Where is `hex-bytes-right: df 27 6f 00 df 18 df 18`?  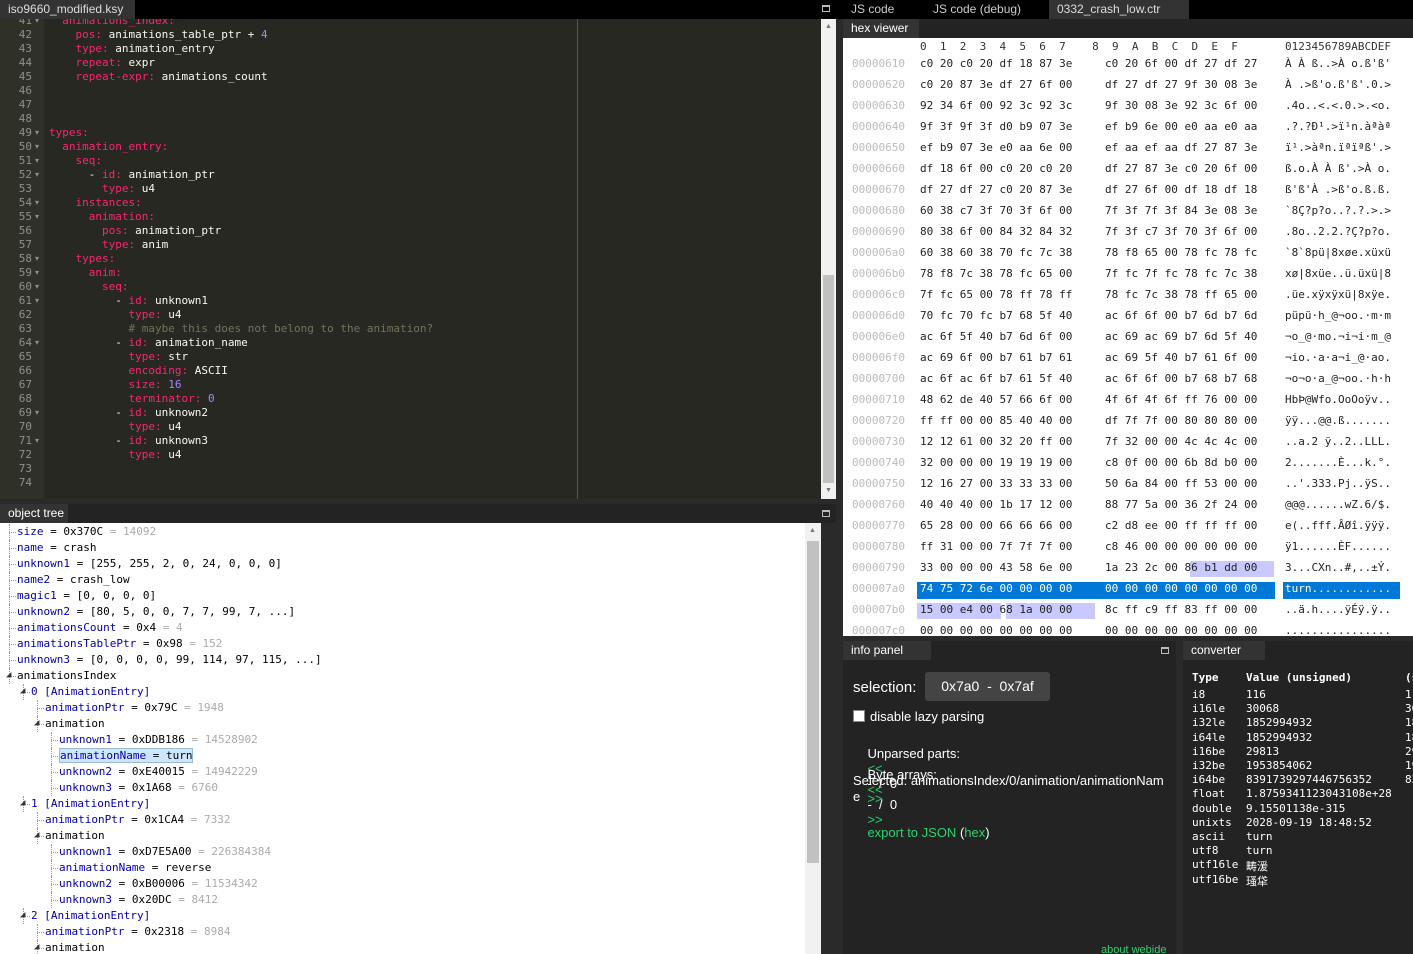 hex-bytes-right: df 27 6f 00 df 18 df 18 is located at coordinates (1181, 189).